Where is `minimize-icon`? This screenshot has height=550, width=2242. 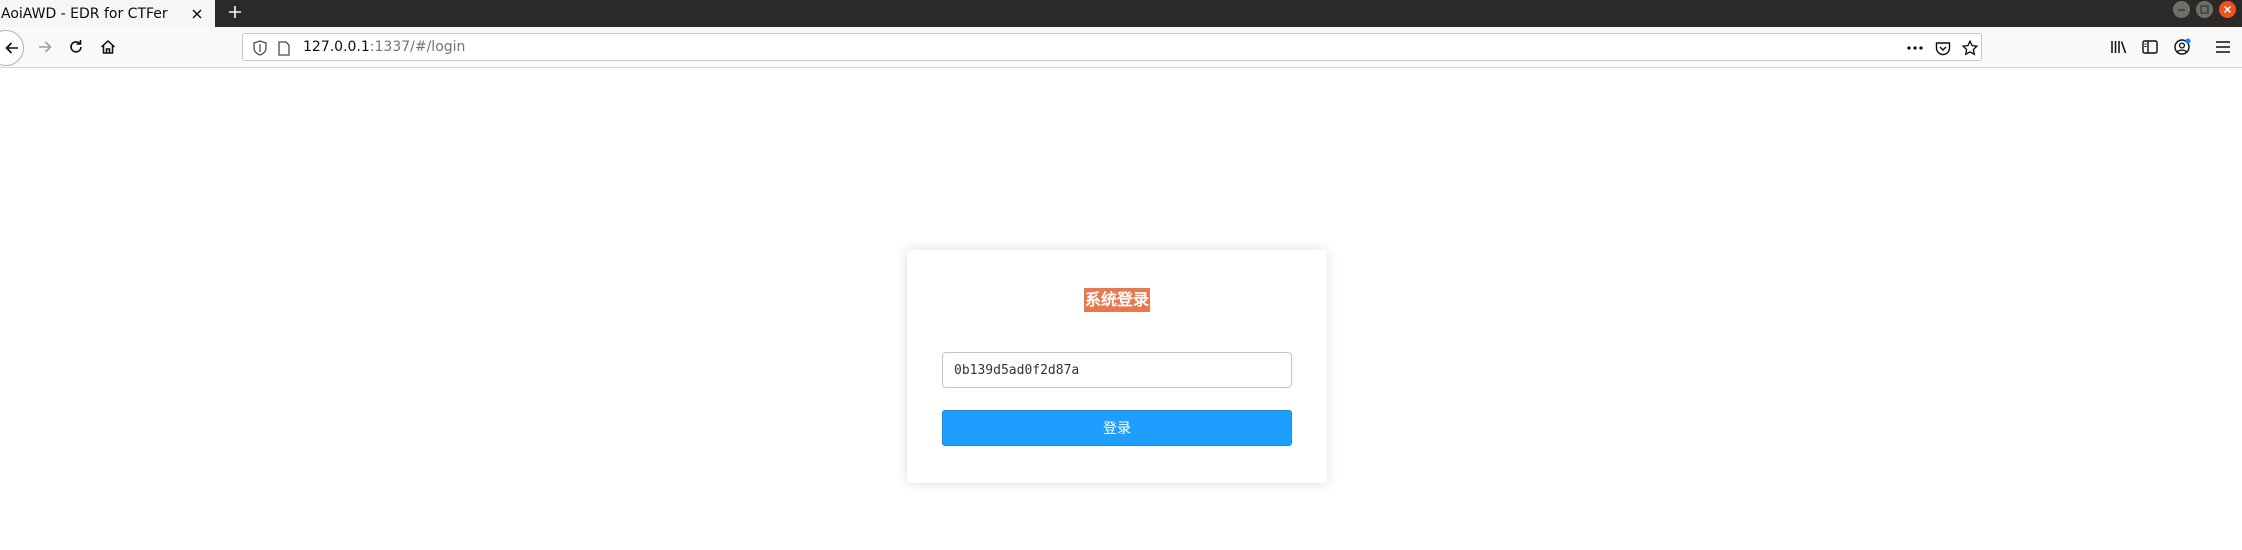
minimize-icon is located at coordinates (2181, 10).